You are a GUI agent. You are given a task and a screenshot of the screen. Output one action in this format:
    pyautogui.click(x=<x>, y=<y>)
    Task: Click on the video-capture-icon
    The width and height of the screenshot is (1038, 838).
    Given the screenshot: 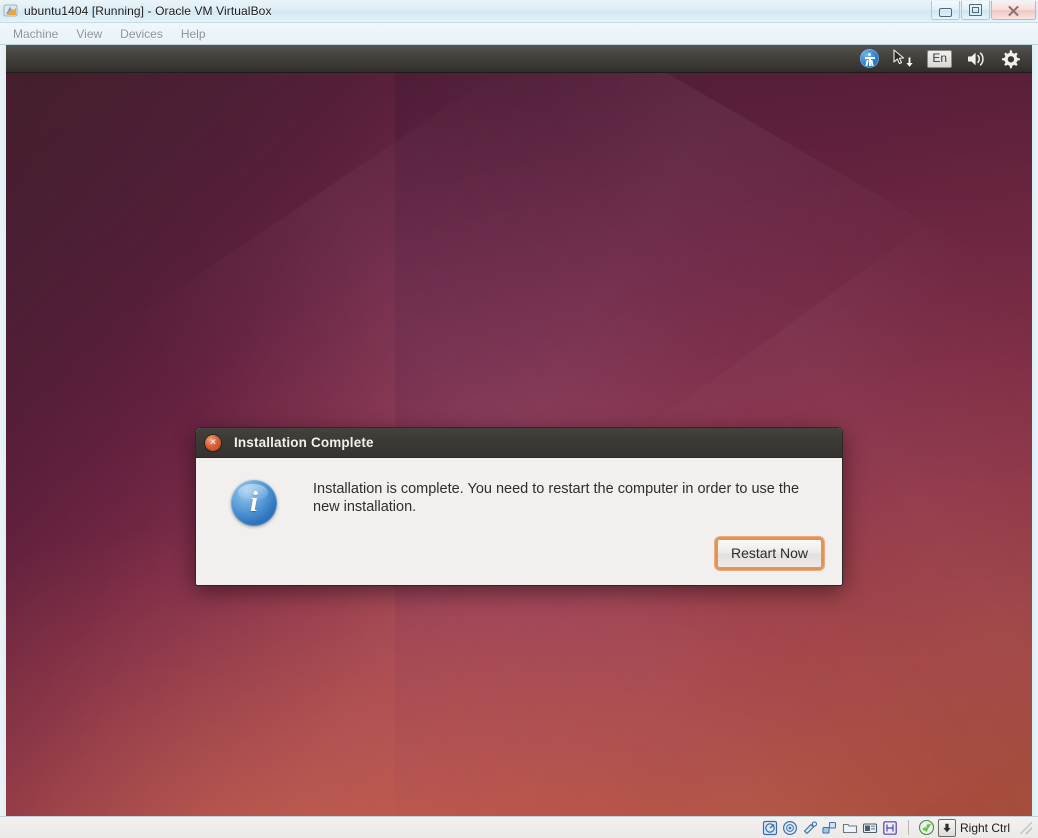 What is the action you would take?
    pyautogui.click(x=890, y=827)
    